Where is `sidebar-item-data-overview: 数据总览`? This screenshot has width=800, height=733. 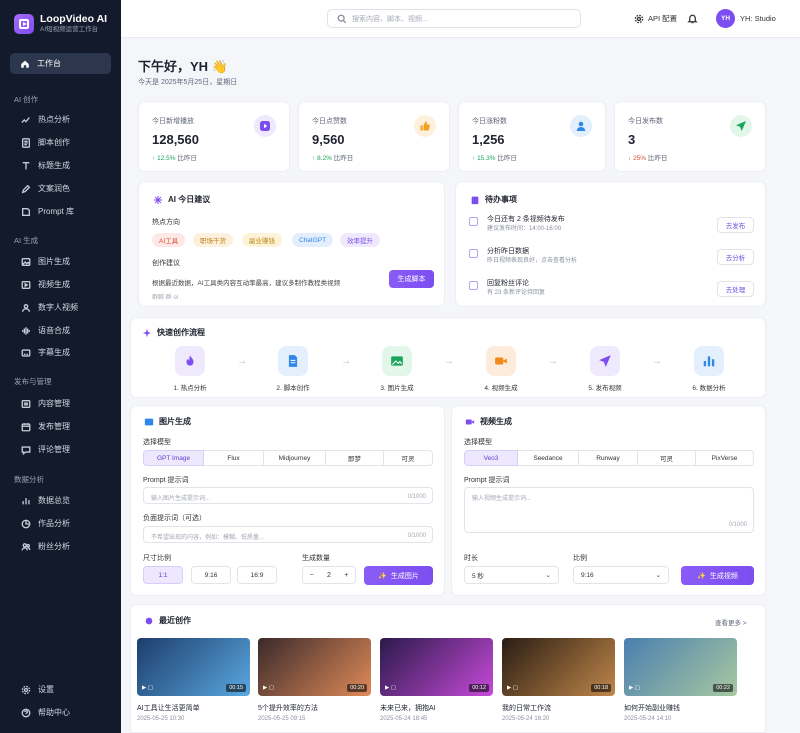 sidebar-item-data-overview: 数据总览 is located at coordinates (45, 500).